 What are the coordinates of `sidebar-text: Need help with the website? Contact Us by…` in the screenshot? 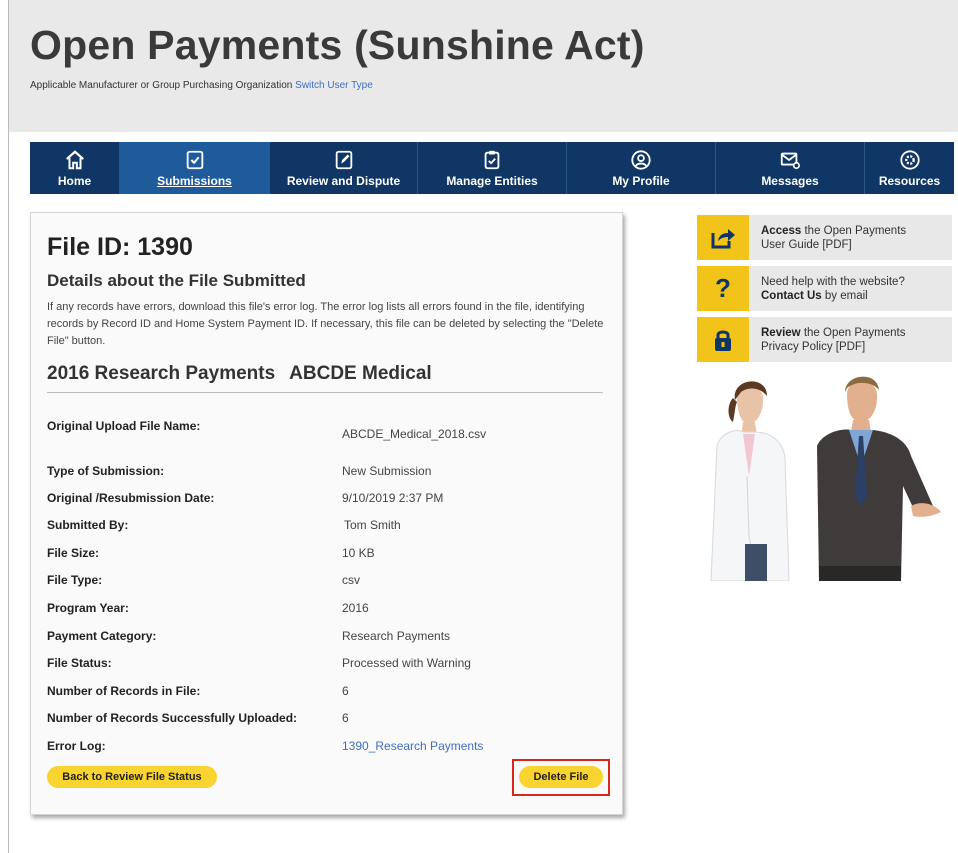 It's located at (827, 289).